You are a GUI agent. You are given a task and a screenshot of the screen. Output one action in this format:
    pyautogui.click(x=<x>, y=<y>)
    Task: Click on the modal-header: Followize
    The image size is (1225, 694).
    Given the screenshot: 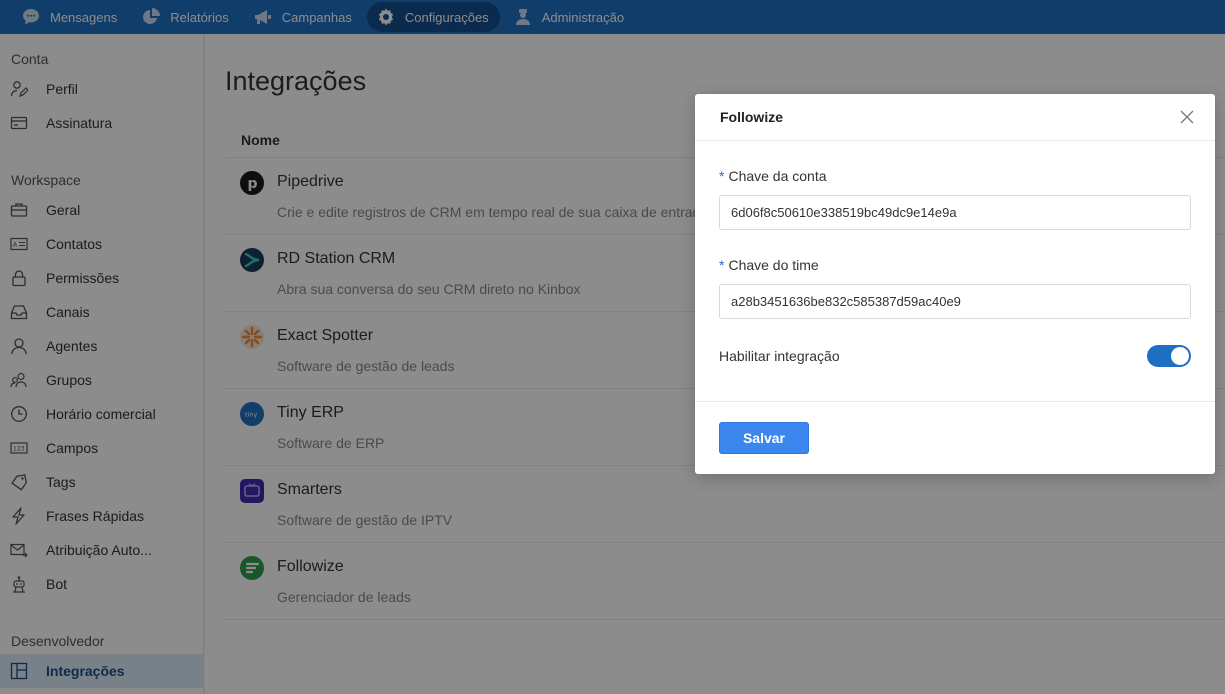 What is the action you would take?
    pyautogui.click(x=955, y=117)
    